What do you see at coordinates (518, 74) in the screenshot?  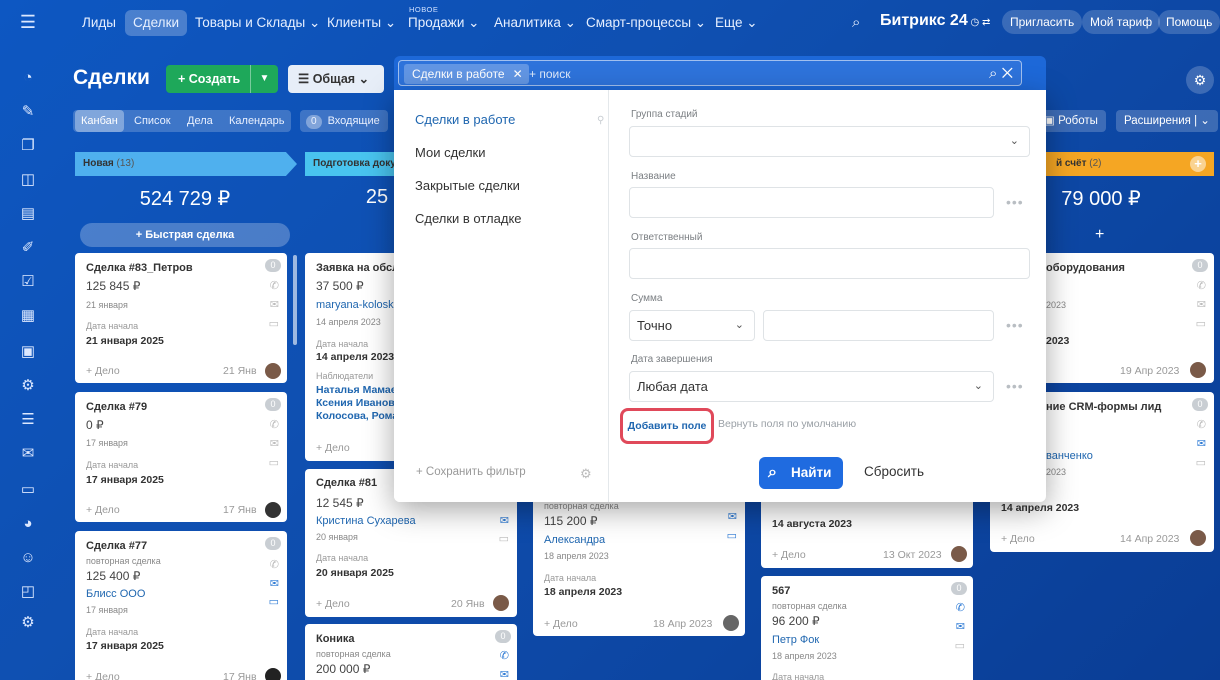 I see `close-icon: ✕` at bounding box center [518, 74].